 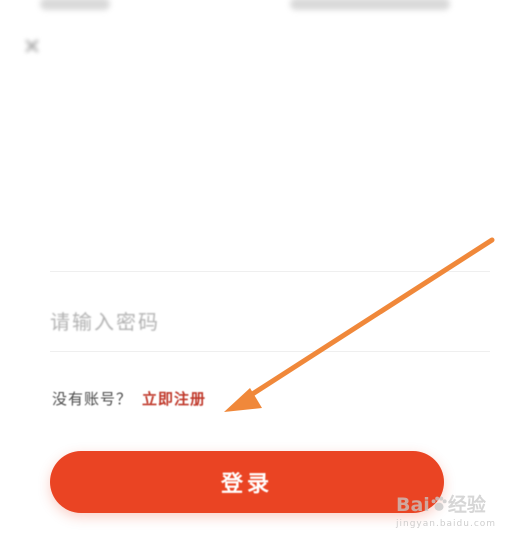 What do you see at coordinates (174, 399) in the screenshot?
I see `register-link: 立即注册` at bounding box center [174, 399].